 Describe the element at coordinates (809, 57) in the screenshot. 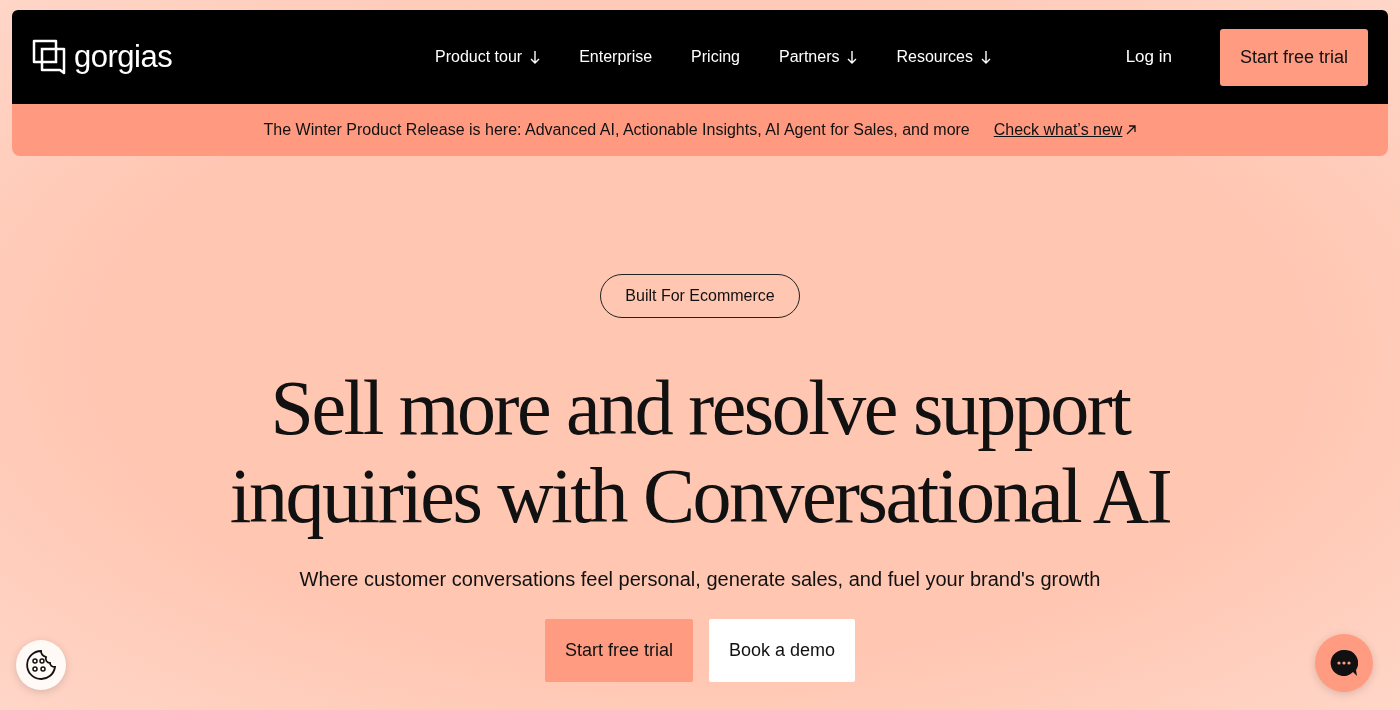

I see `nav-link: Partners` at that location.